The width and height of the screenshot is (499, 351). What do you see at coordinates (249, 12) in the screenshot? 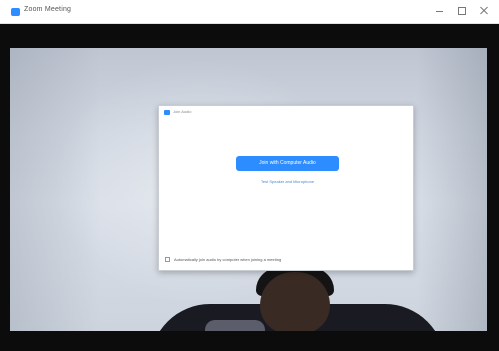
I see `window-title-bar: Zoom Meeting` at bounding box center [249, 12].